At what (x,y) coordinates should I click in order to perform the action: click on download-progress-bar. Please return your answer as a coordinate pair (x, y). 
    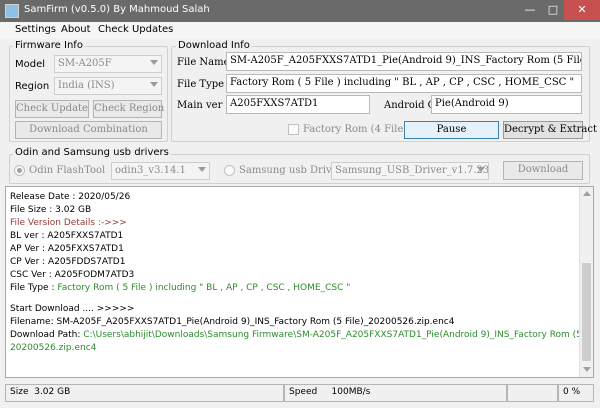
    Looking at the image, I should click on (532, 393).